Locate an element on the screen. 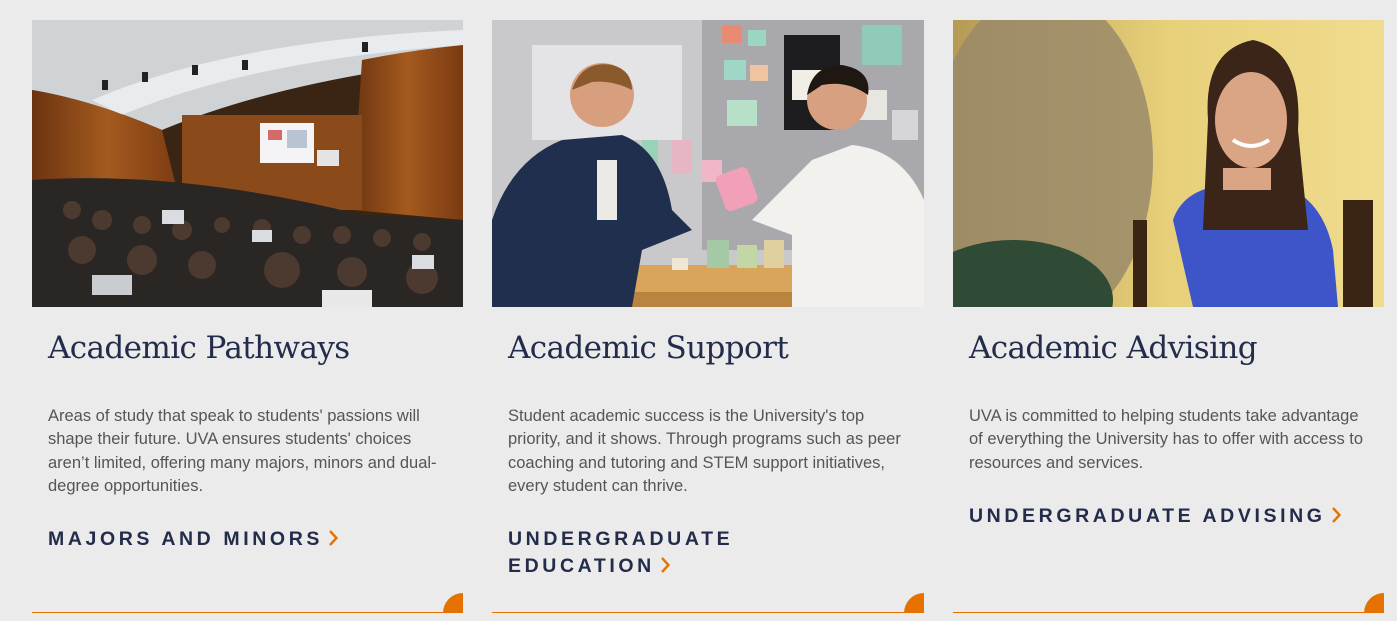  undergraduate-advising-link: UNDERGRADUATE ADVISING is located at coordinates (1155, 516).